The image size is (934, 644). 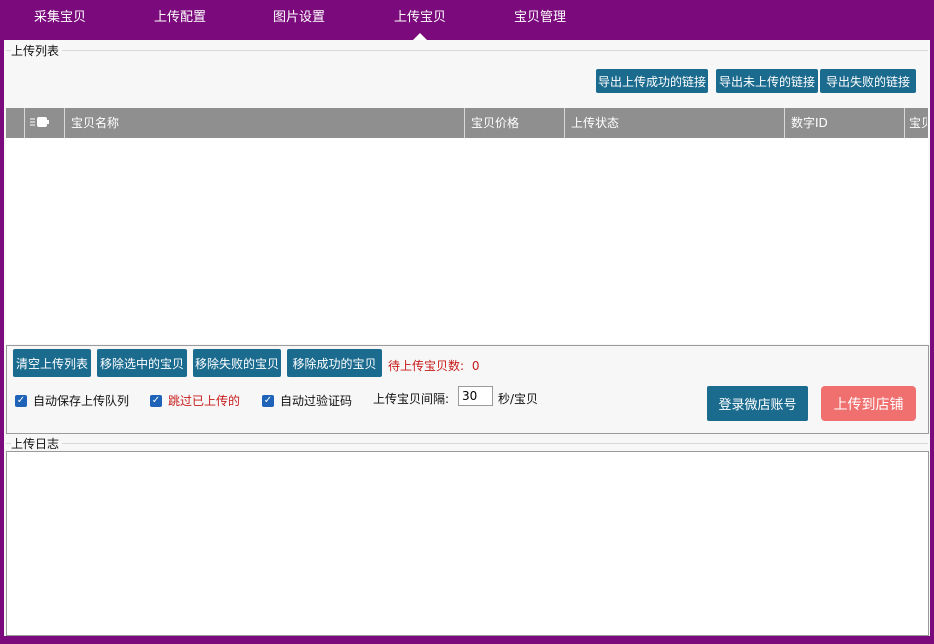 I want to click on tab-upload-config: 上传配置, so click(x=180, y=20).